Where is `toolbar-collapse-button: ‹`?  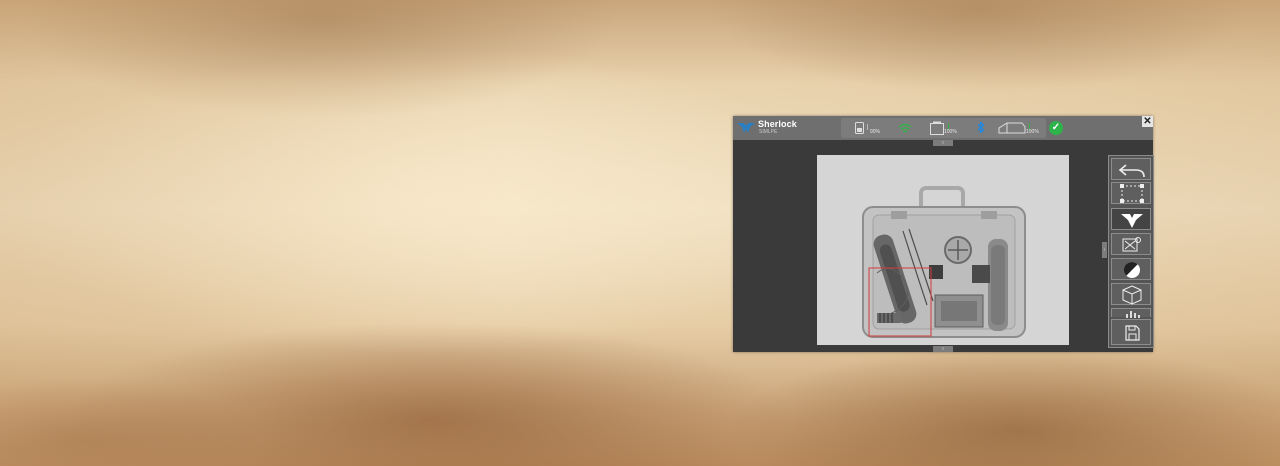 toolbar-collapse-button: ‹ is located at coordinates (1104, 250).